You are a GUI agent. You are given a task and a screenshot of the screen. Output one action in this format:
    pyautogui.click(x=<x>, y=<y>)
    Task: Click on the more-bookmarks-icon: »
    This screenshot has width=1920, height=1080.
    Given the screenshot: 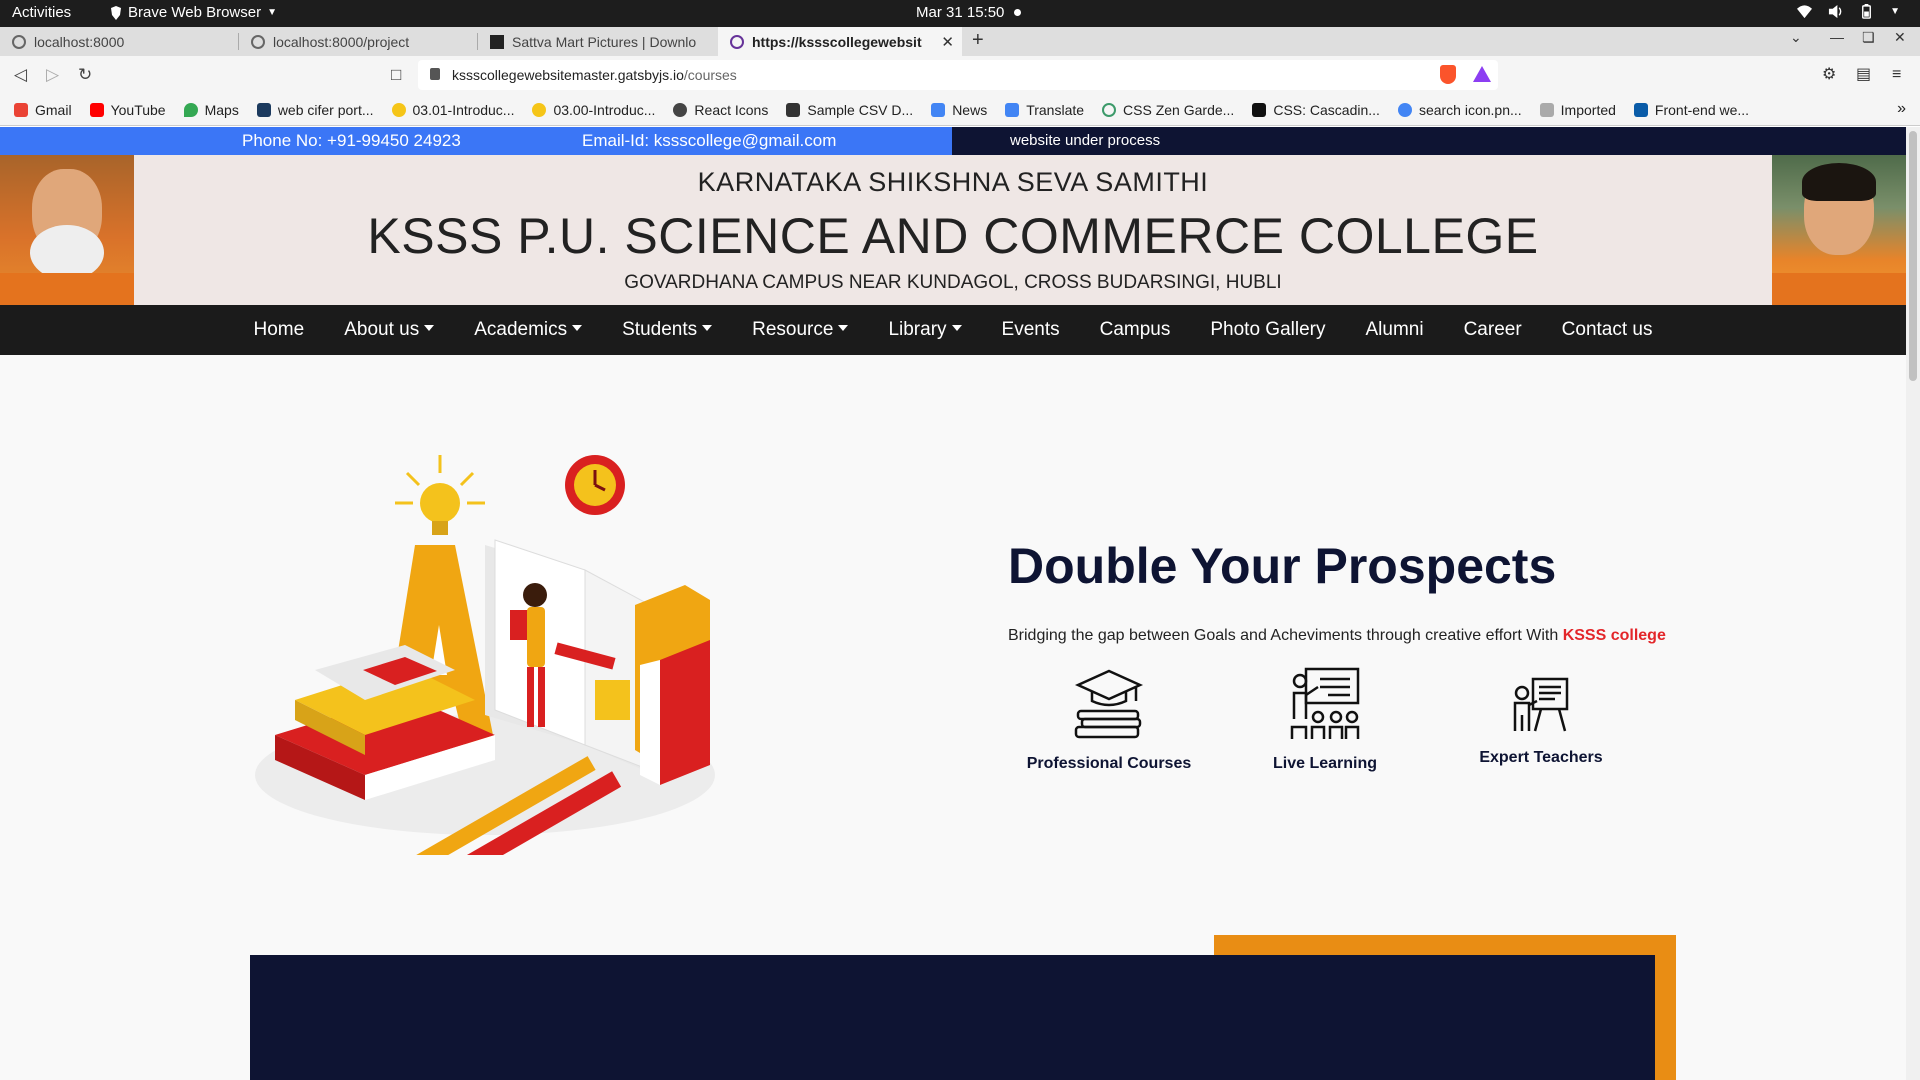 What is the action you would take?
    pyautogui.click(x=1901, y=109)
    